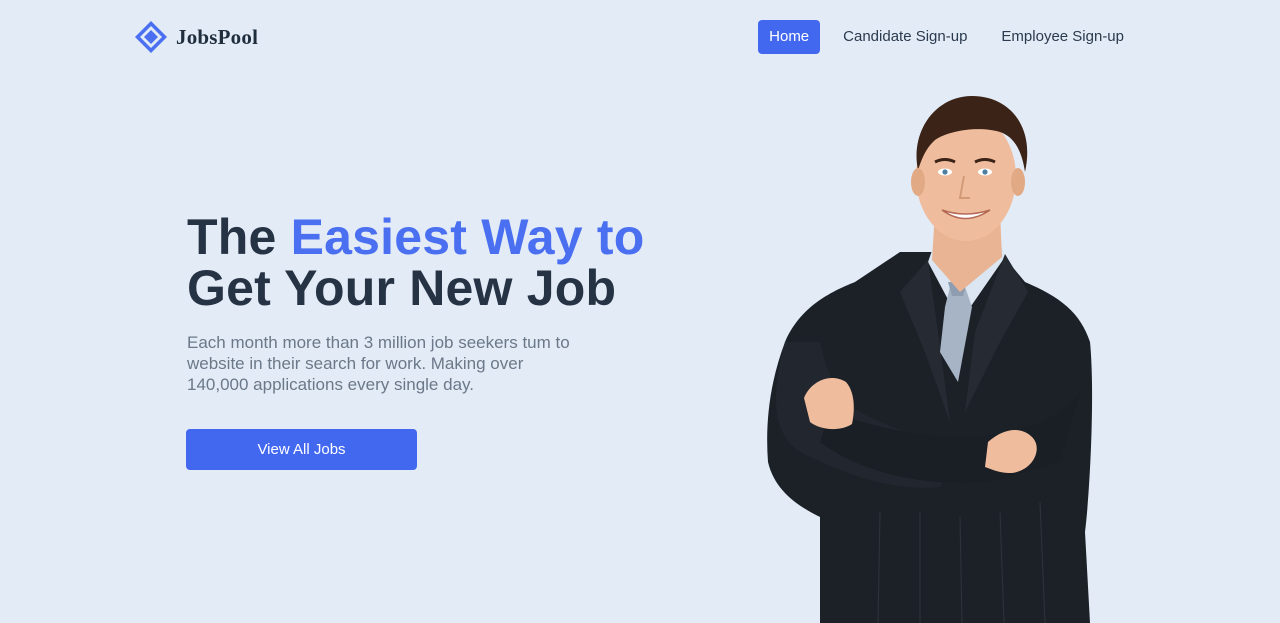  What do you see at coordinates (905, 37) in the screenshot?
I see `nav-item-candidate-signup: Candidate Sign-up` at bounding box center [905, 37].